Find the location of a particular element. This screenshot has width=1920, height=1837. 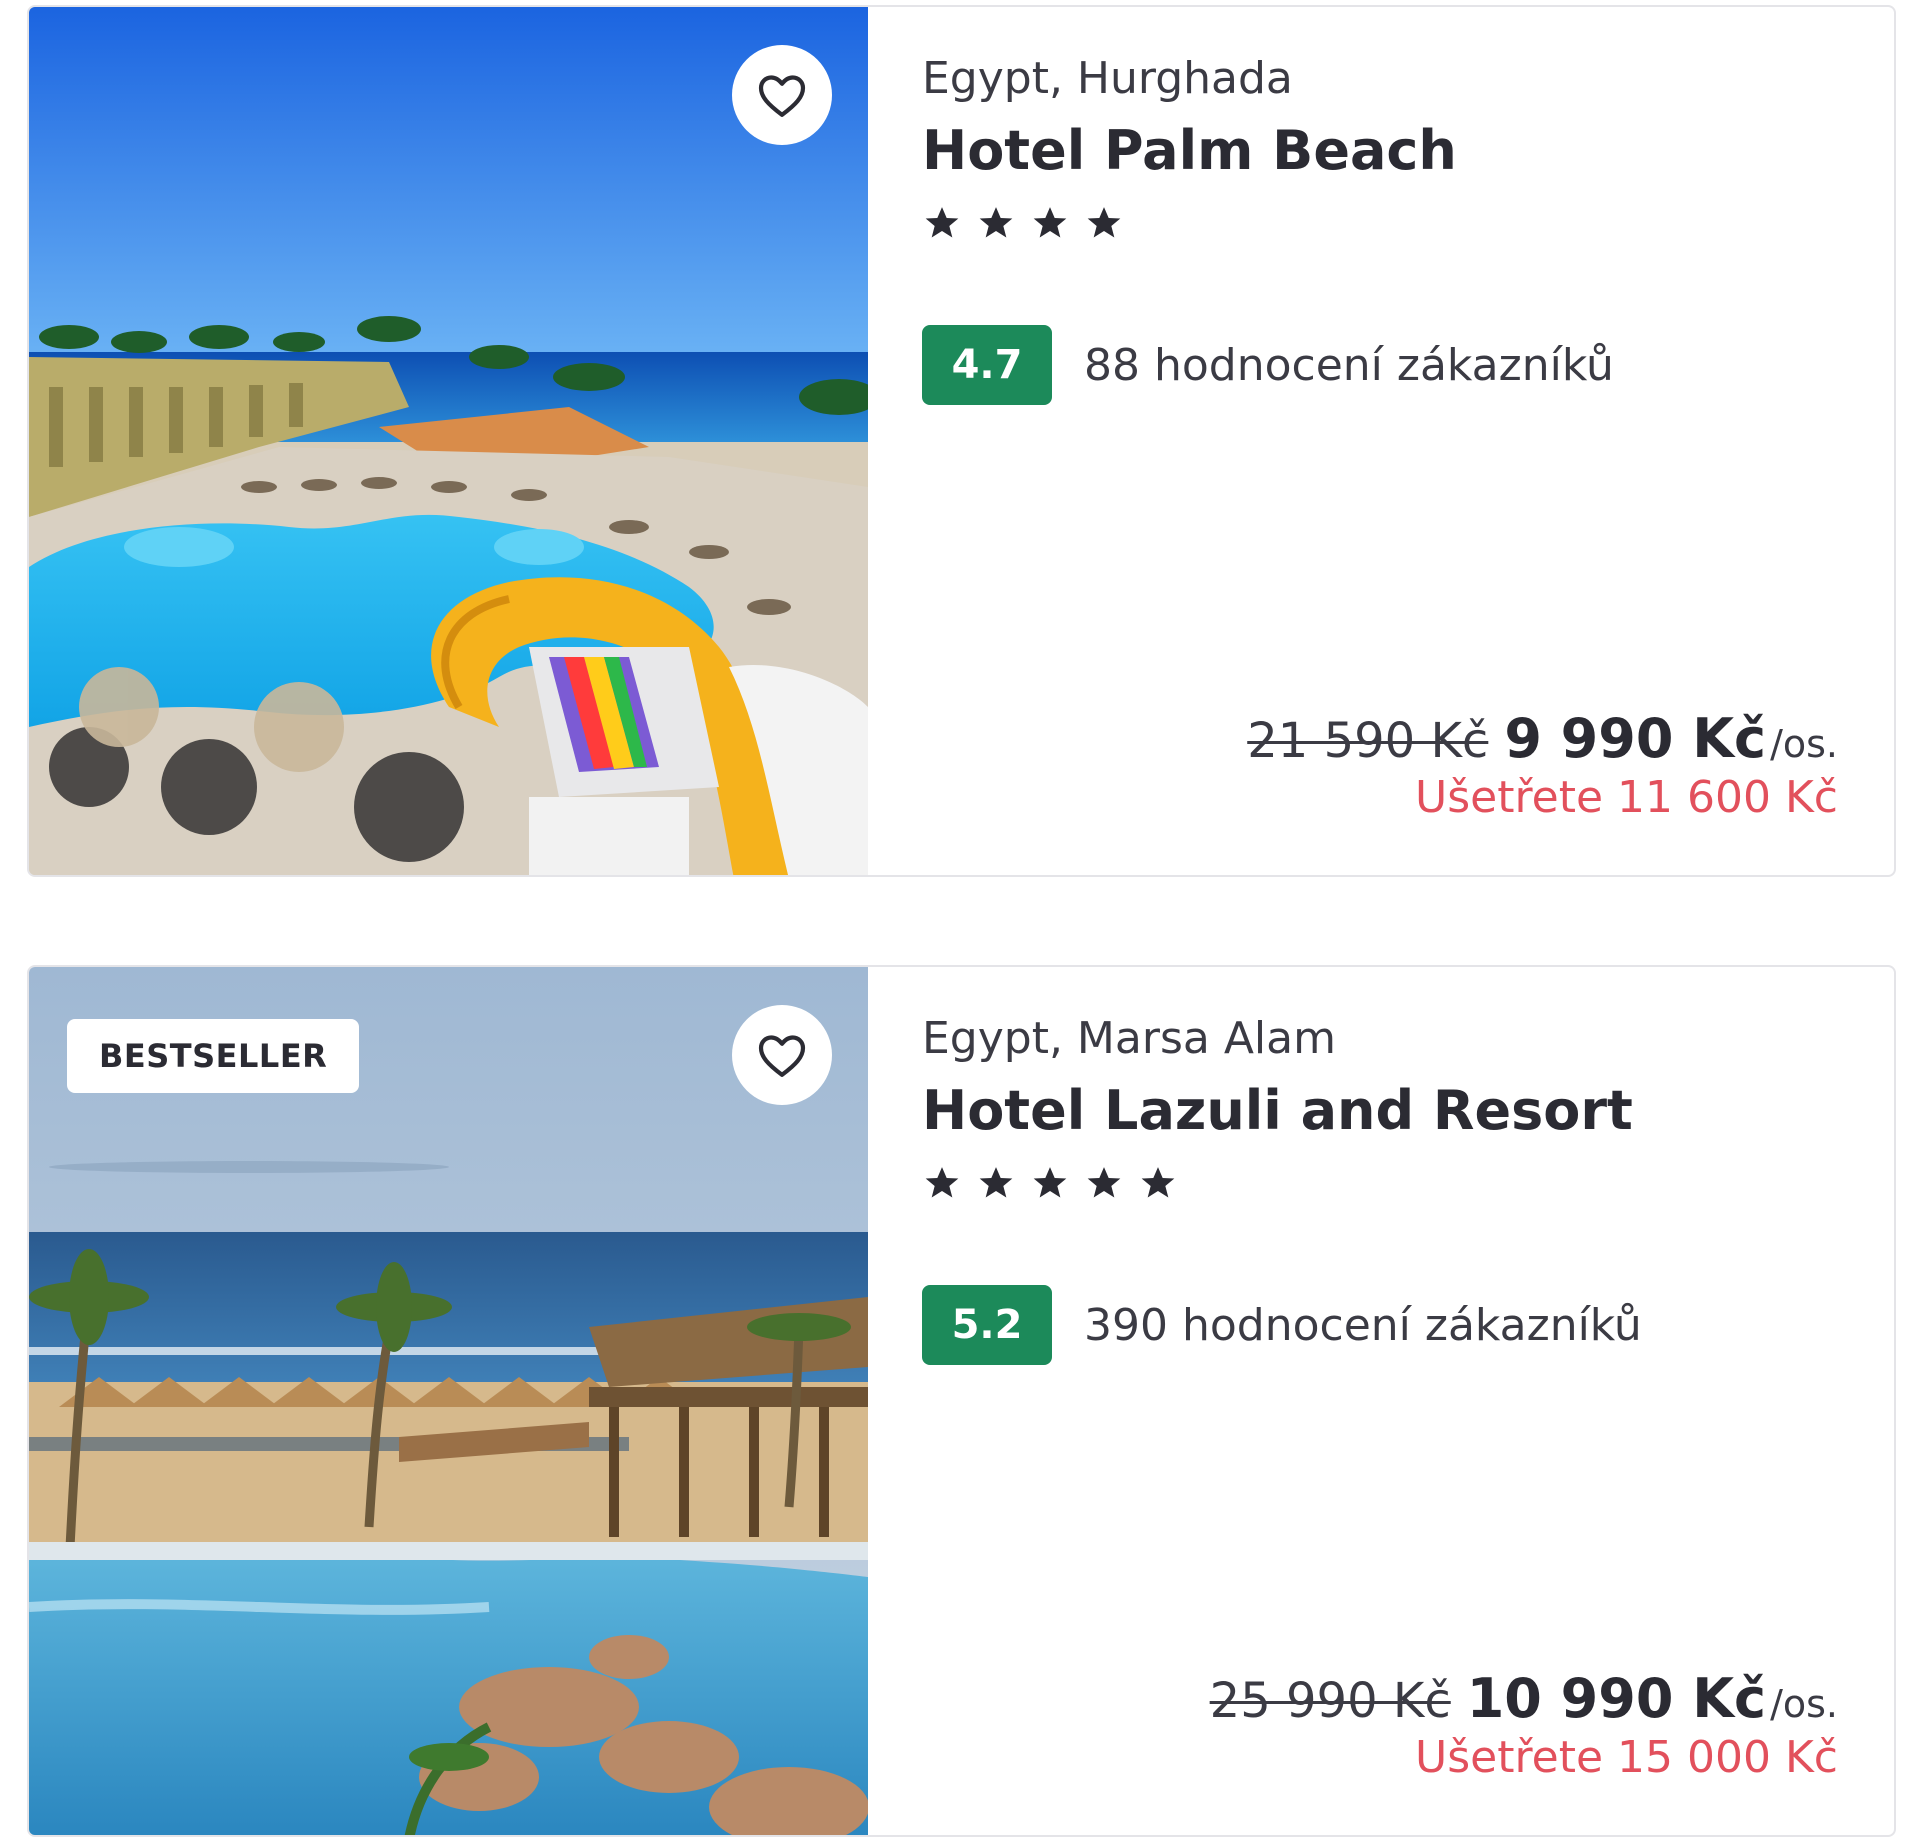

current-price: 10 990 Kč is located at coordinates (1616, 1698).